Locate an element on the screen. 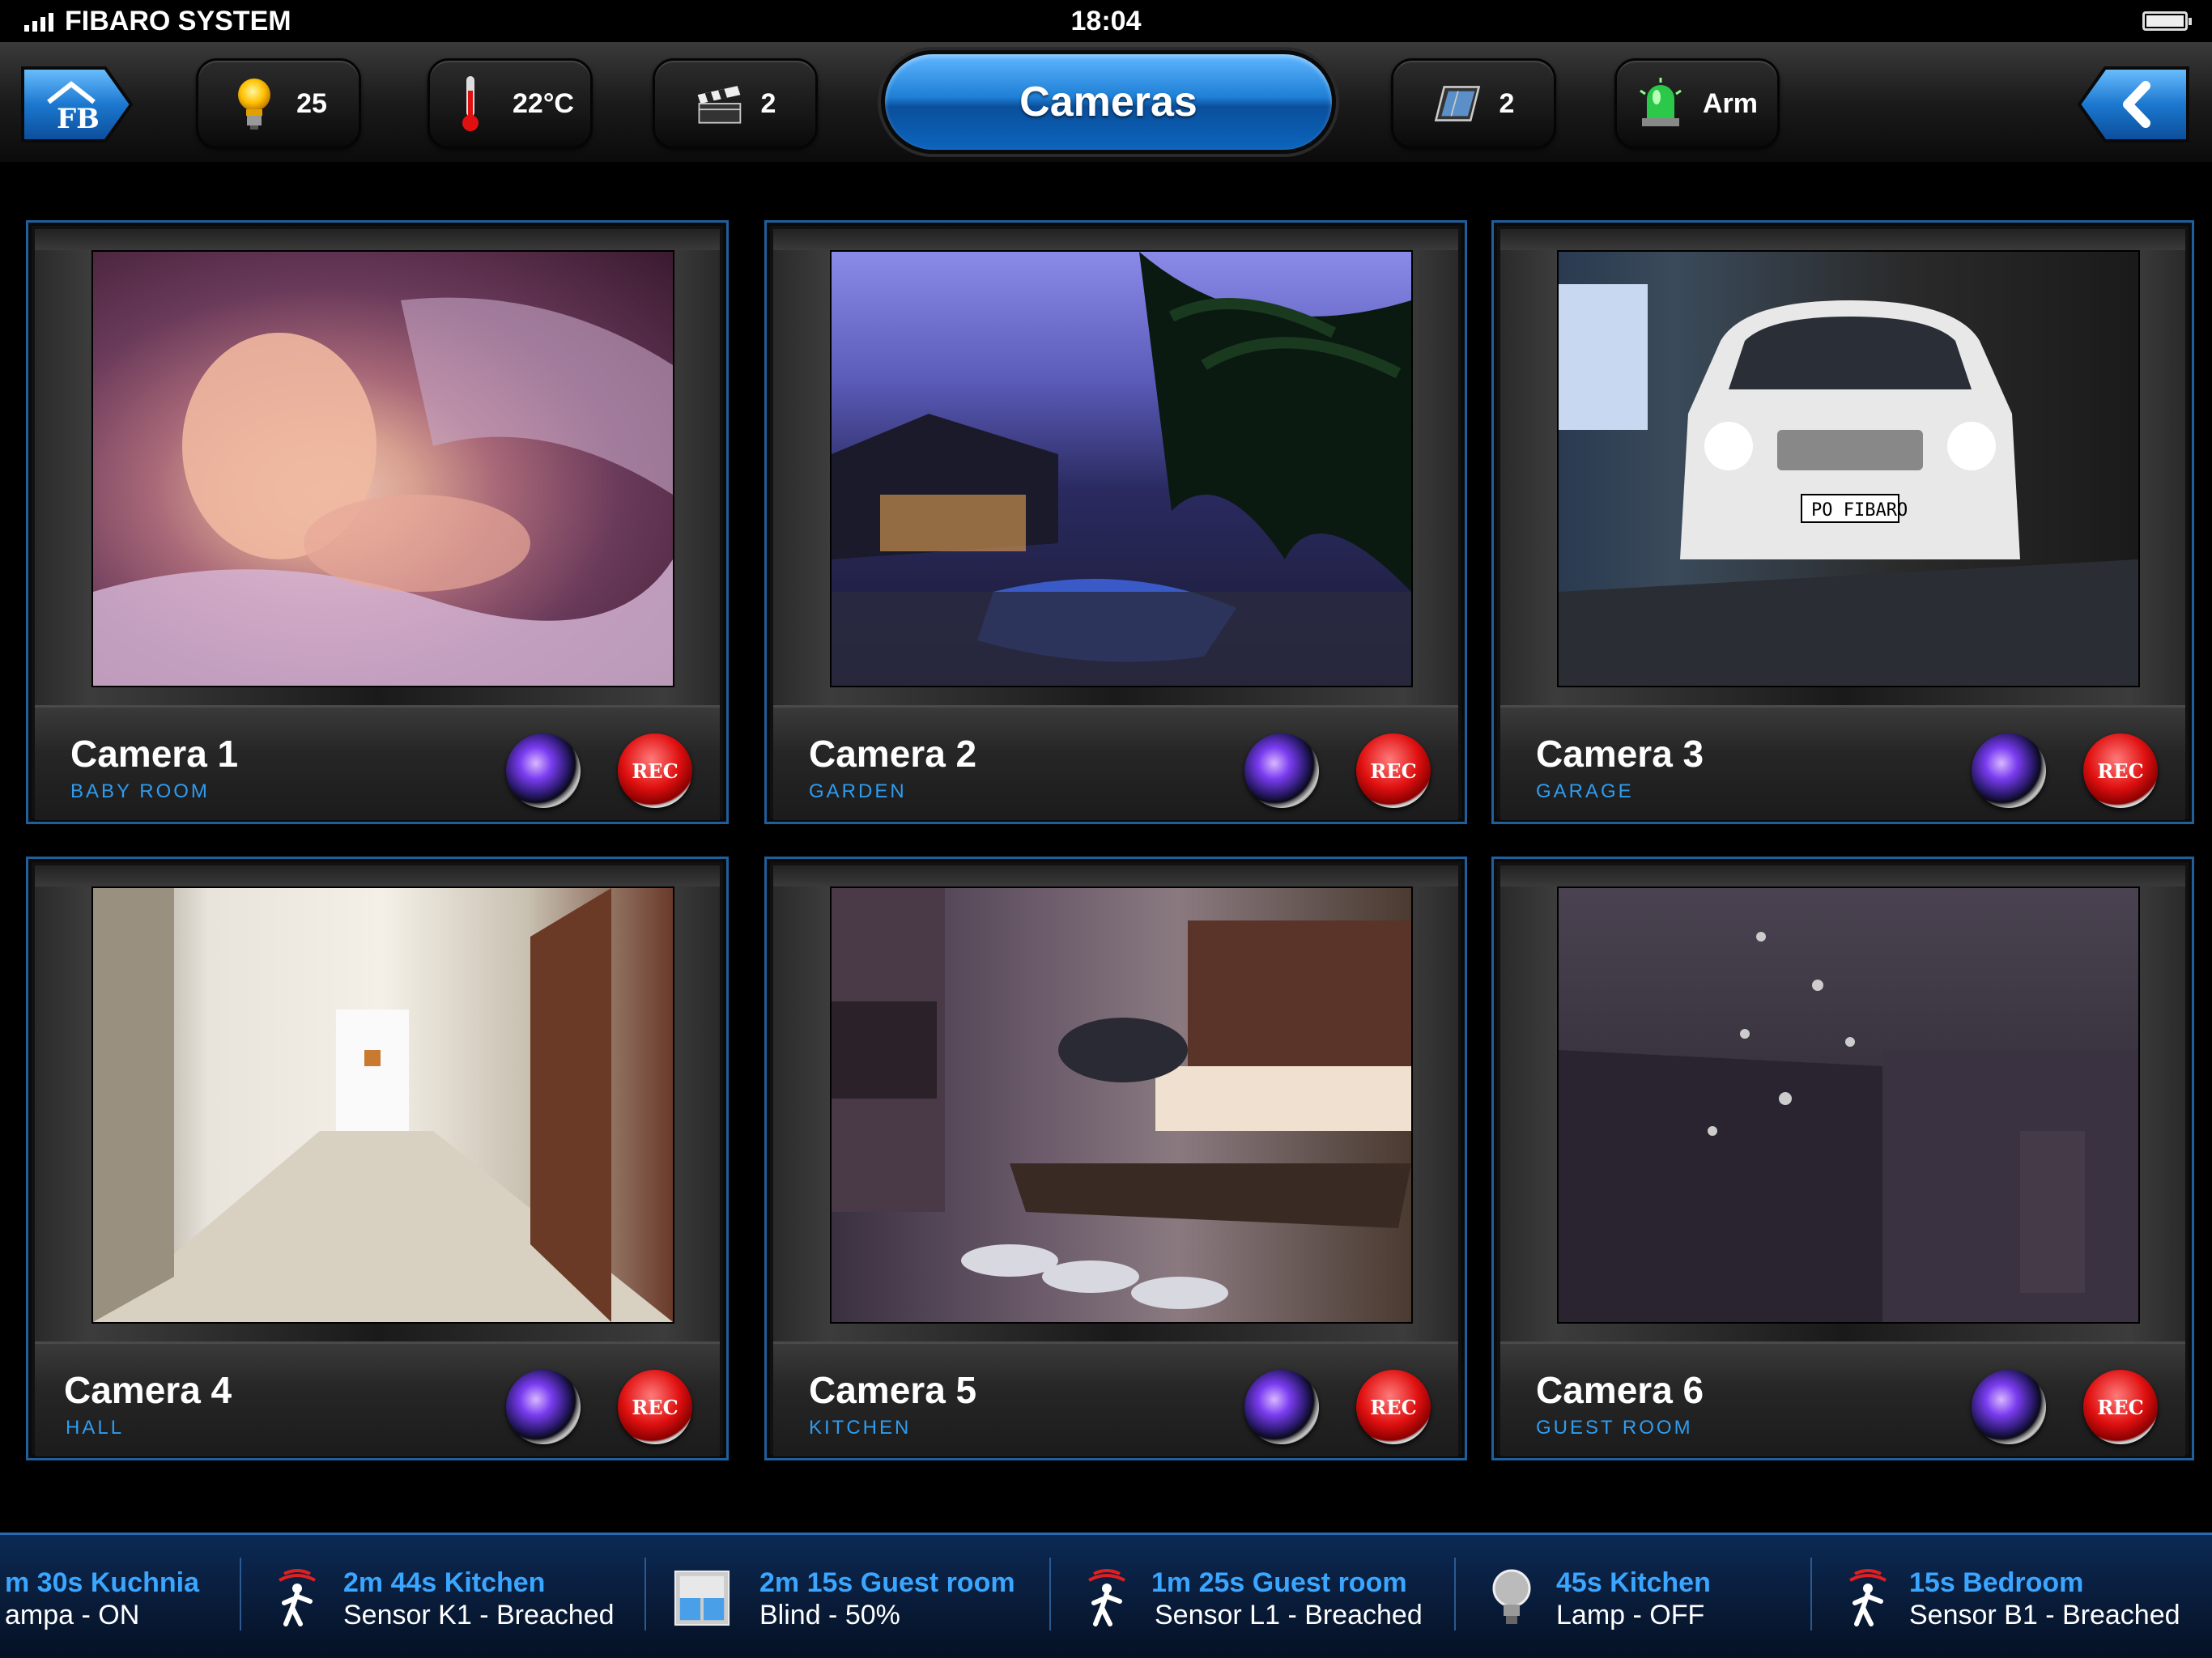 Image resolution: width=2212 pixels, height=1658 pixels. camera-tile: Camera 5 KITCHEN REC is located at coordinates (1115, 1158).